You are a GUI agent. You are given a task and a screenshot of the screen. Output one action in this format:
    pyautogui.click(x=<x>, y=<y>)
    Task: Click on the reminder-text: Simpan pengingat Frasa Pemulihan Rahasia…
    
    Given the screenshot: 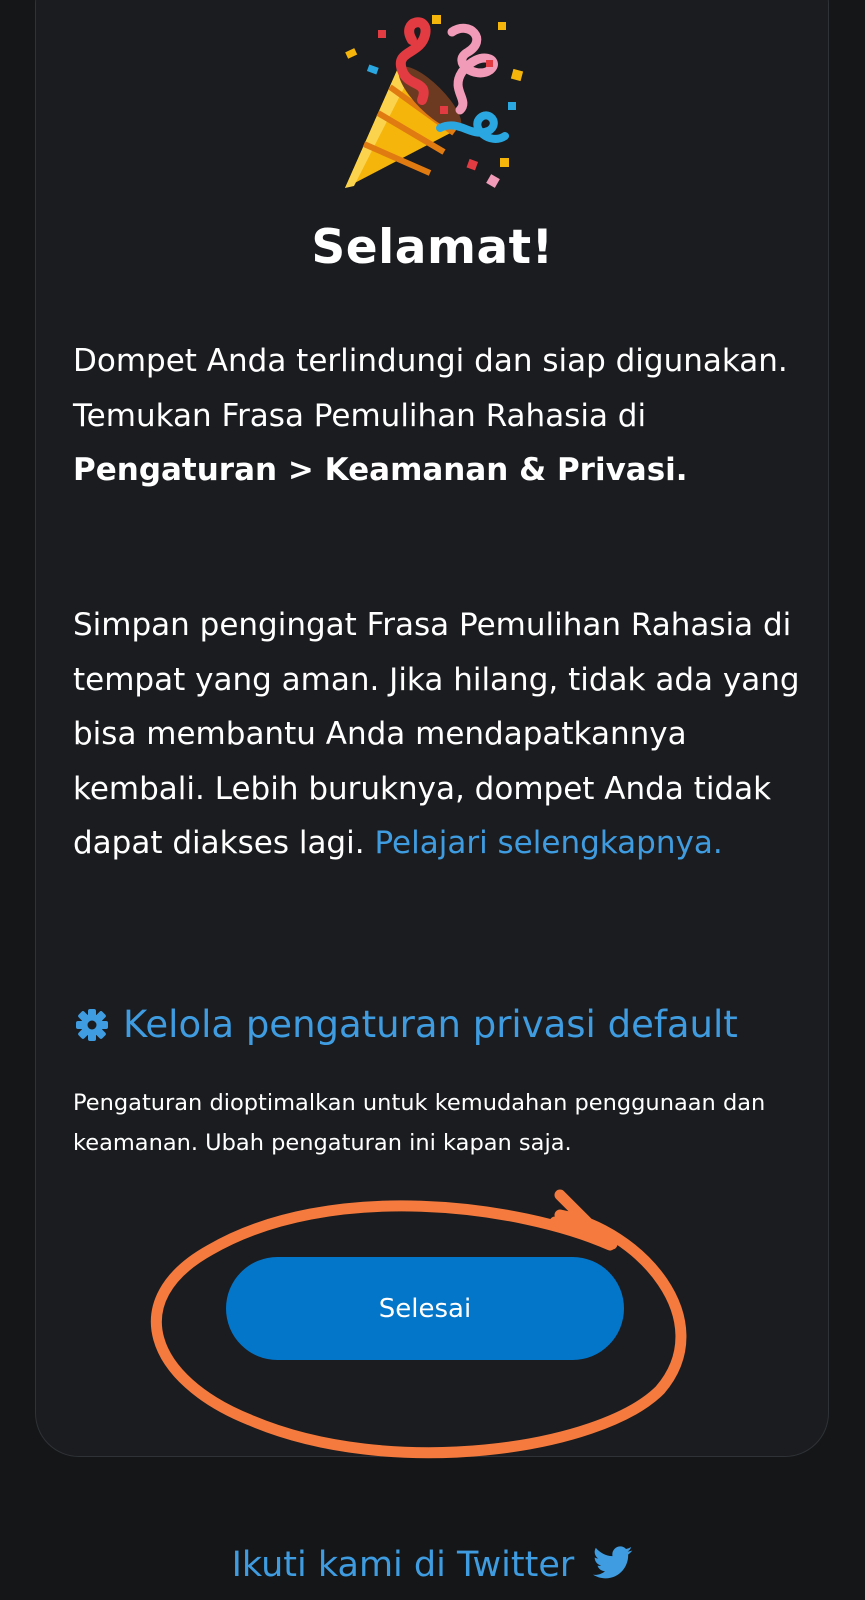 What is the action you would take?
    pyautogui.click(x=436, y=734)
    